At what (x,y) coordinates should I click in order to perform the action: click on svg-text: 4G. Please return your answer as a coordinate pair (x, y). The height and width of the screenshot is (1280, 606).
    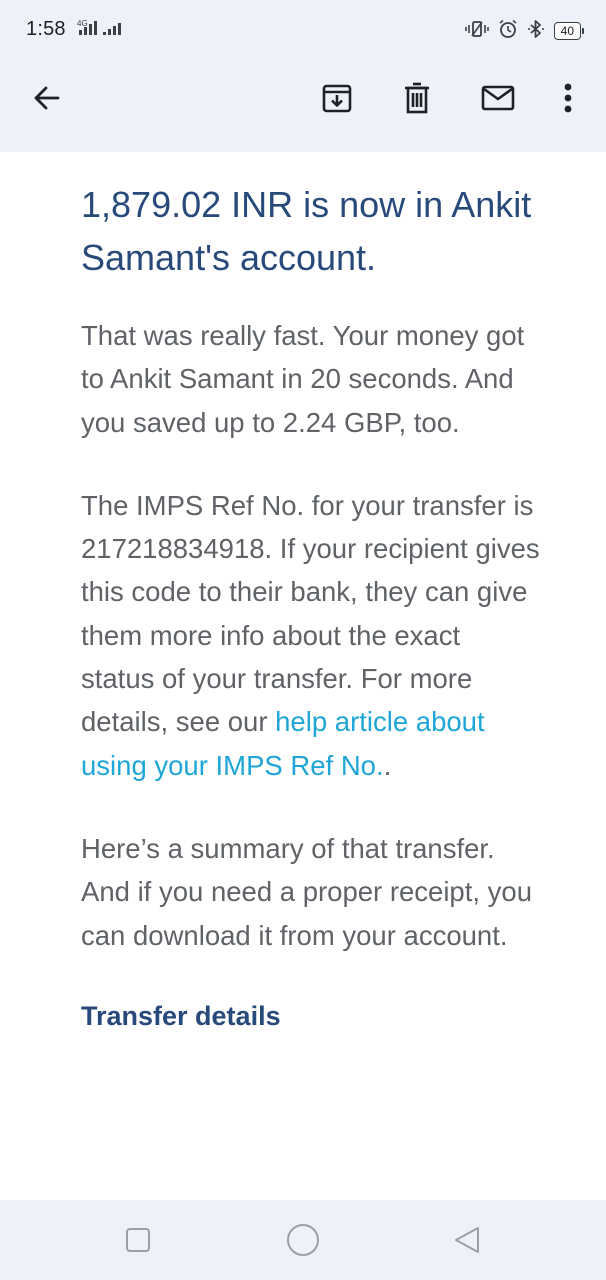
    Looking at the image, I should click on (82, 23).